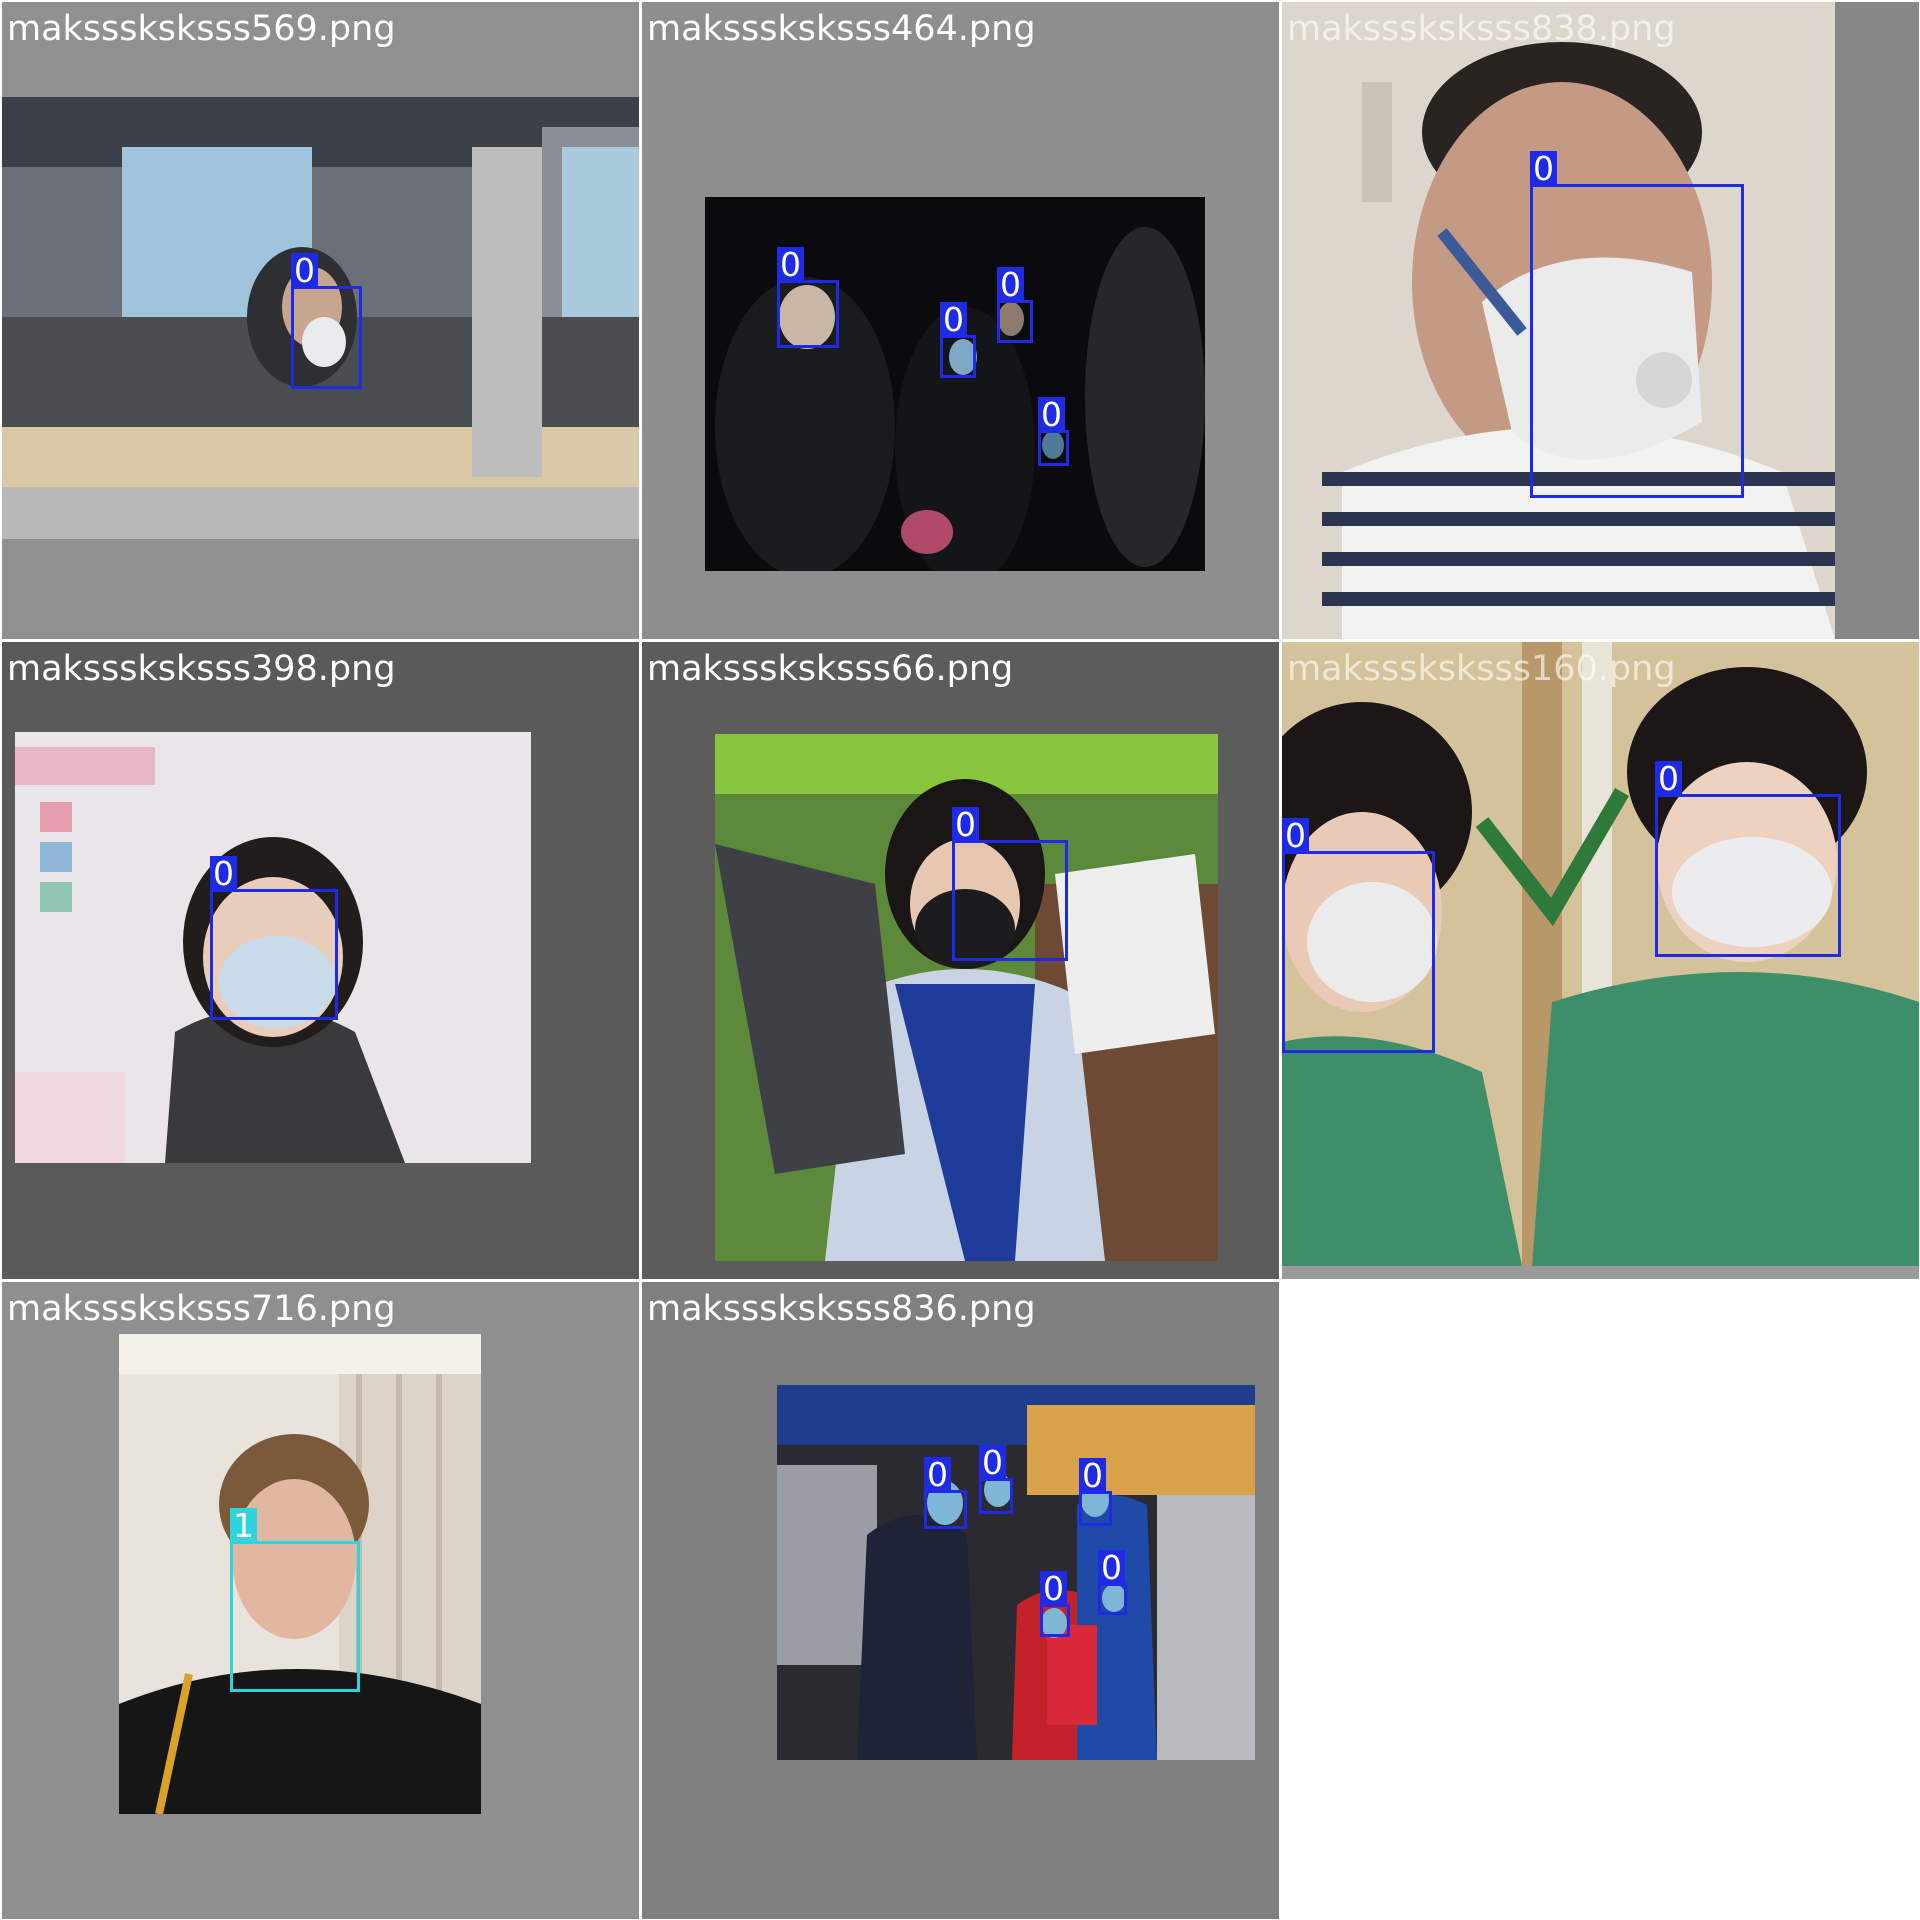 This screenshot has height=1920, width=1920. I want to click on filename-label: maksssksksss160.png, so click(1481, 669).